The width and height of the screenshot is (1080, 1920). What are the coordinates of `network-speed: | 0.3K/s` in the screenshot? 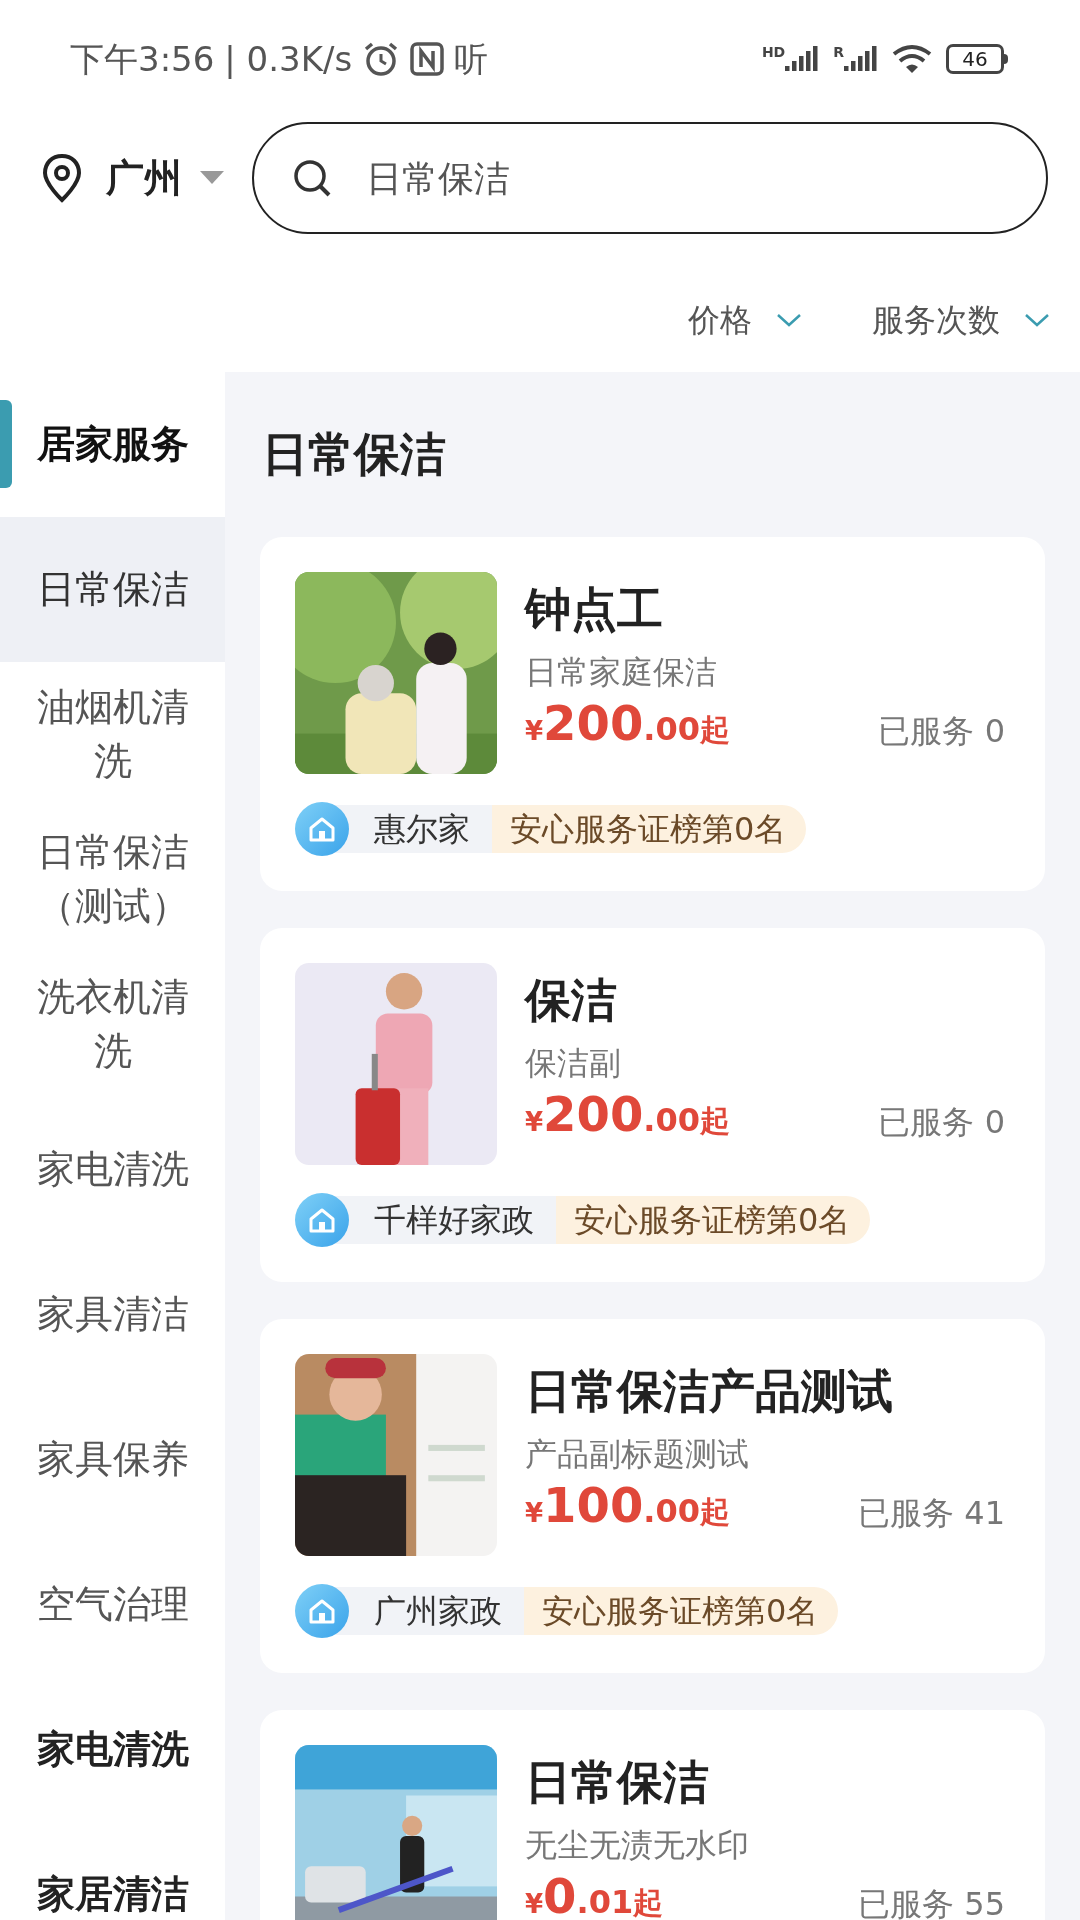 It's located at (288, 59).